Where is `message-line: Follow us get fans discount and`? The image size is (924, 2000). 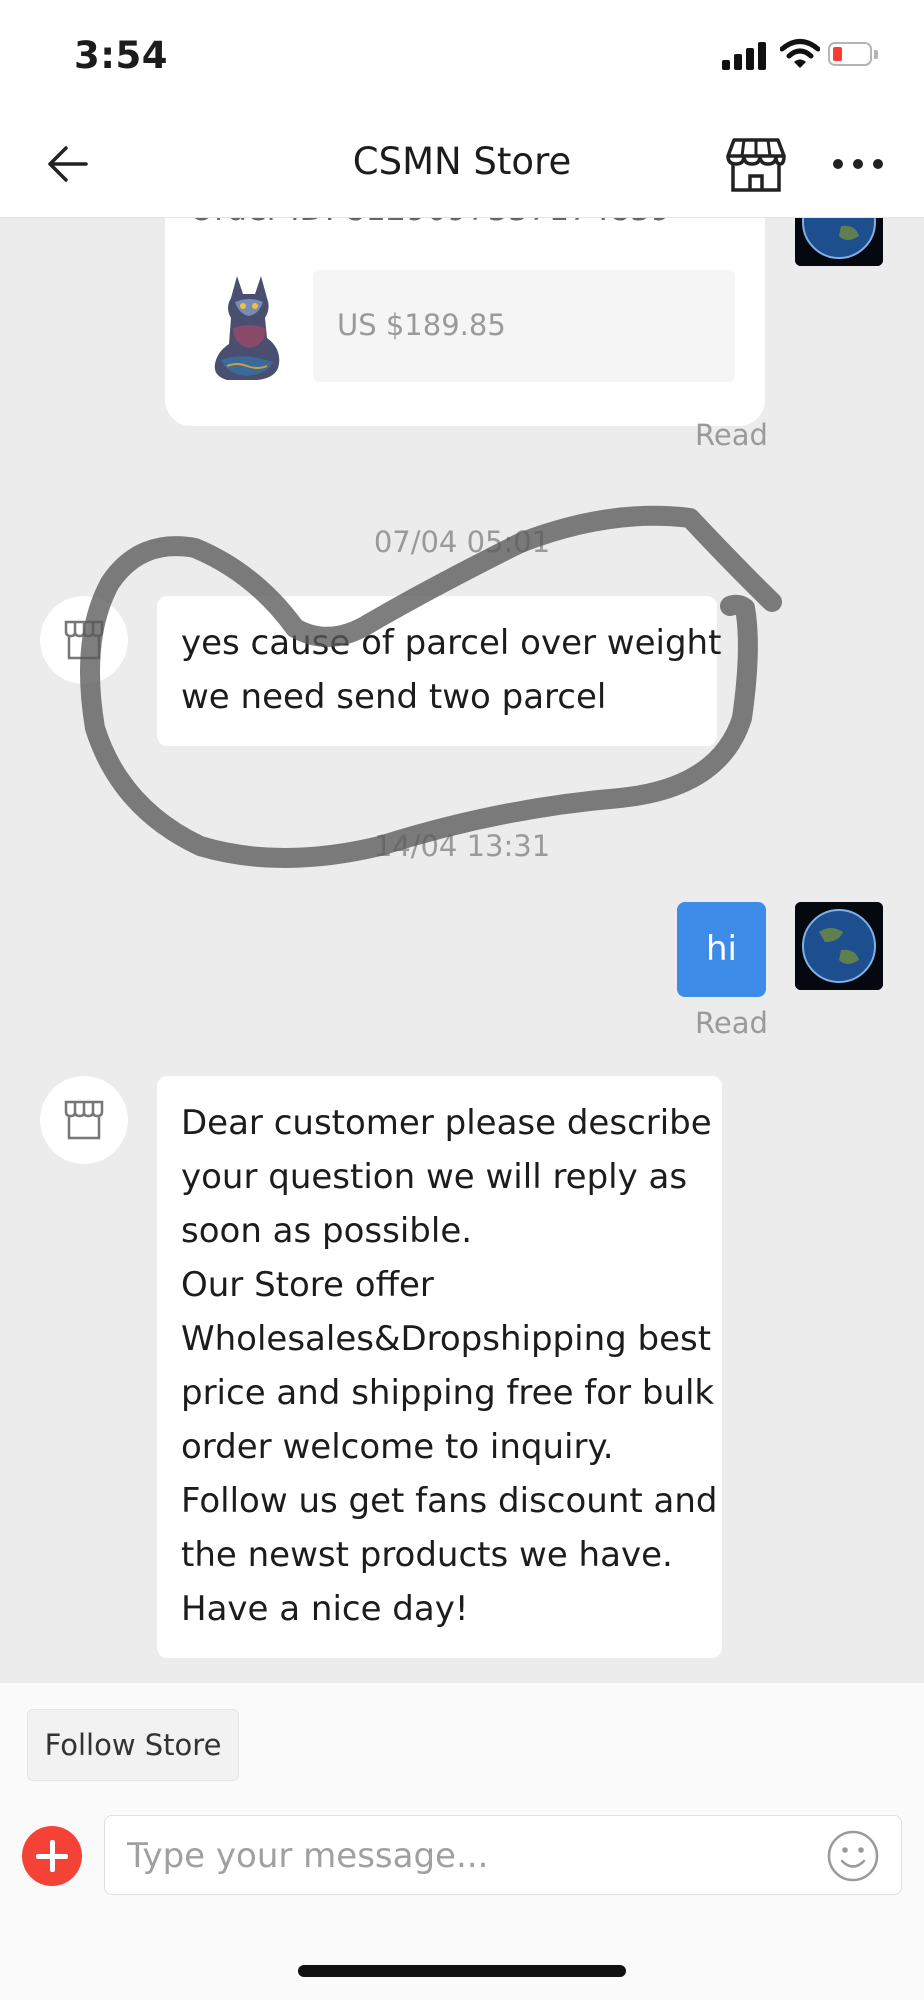
message-line: Follow us get fans discount and is located at coordinates (449, 1501).